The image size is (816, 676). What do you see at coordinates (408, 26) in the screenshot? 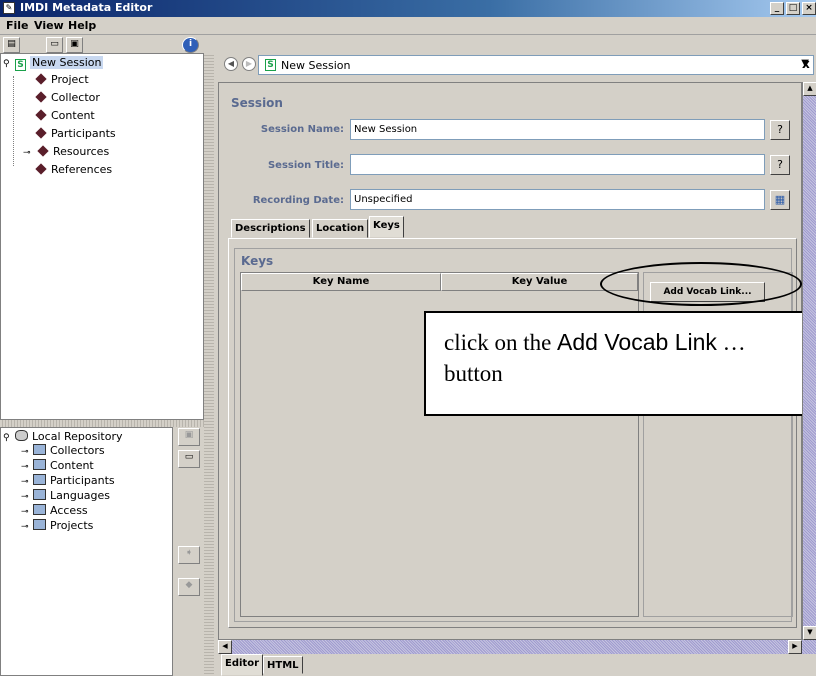
I see `menu-bar: File View Help` at bounding box center [408, 26].